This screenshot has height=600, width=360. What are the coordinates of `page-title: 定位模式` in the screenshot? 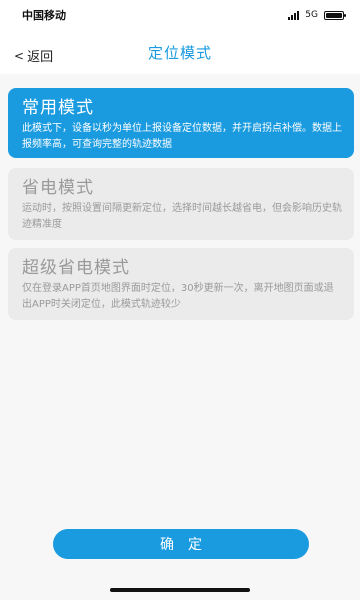 It's located at (179, 52).